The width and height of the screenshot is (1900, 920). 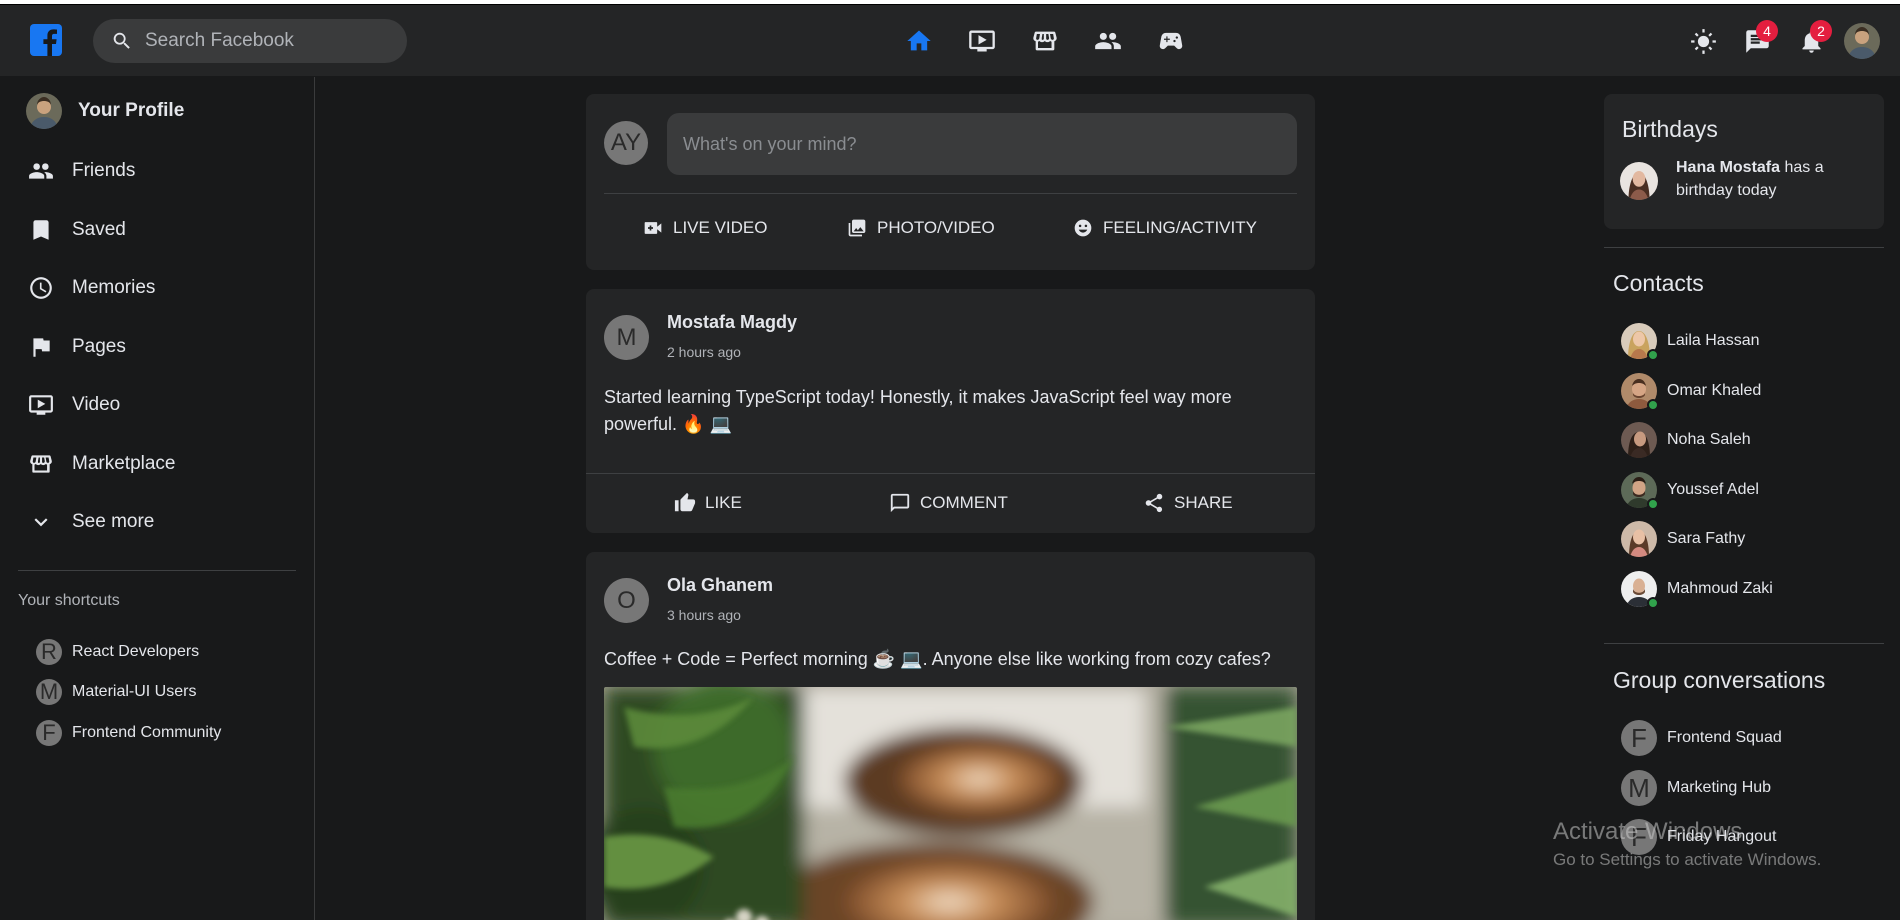 I want to click on shortcut-avatar: R, so click(x=49, y=652).